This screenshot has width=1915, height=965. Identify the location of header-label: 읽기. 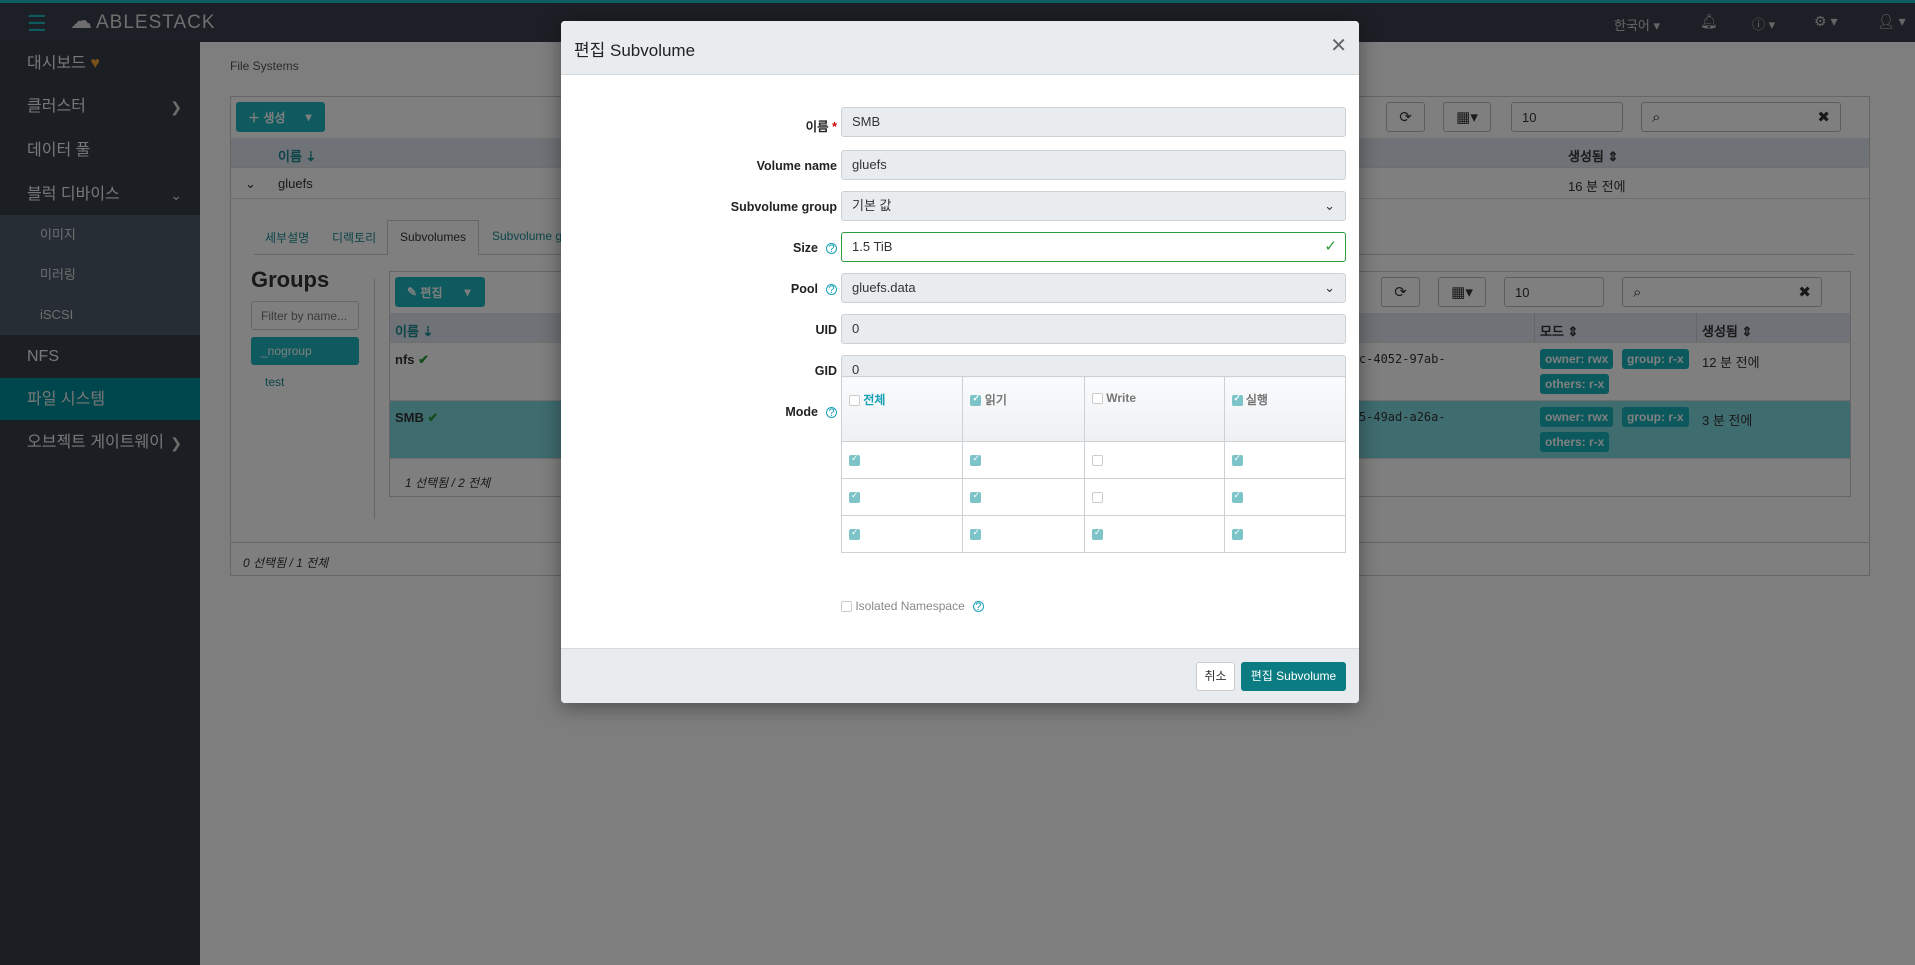
(995, 400).